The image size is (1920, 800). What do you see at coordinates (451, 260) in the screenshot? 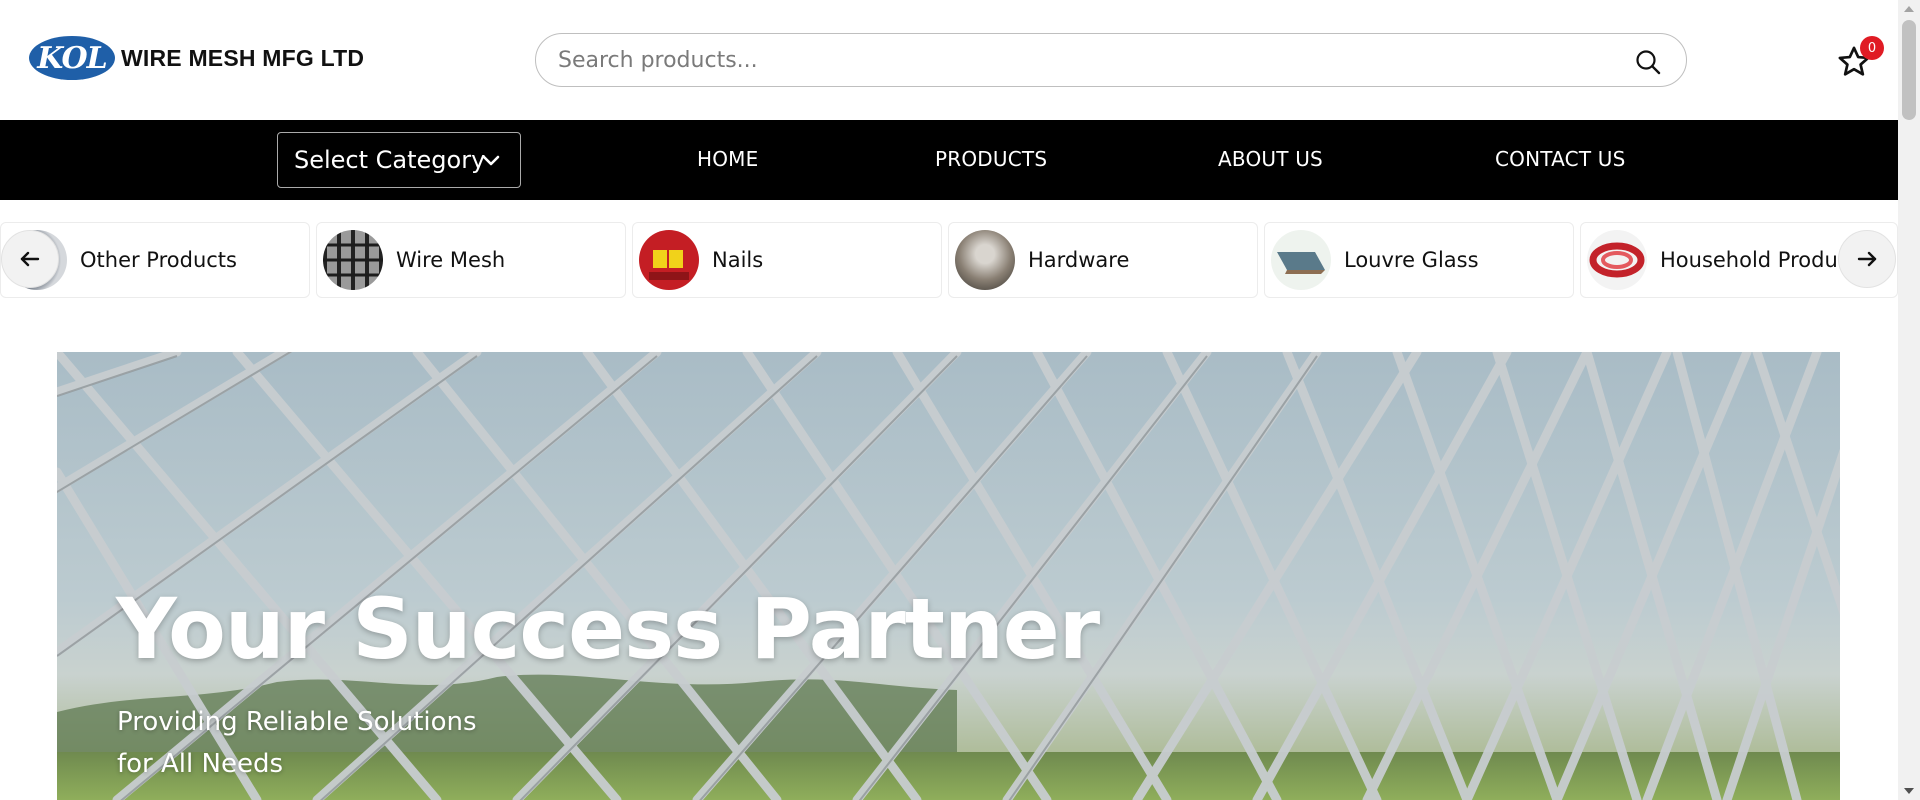
I see `category-label: Wire Mesh` at bounding box center [451, 260].